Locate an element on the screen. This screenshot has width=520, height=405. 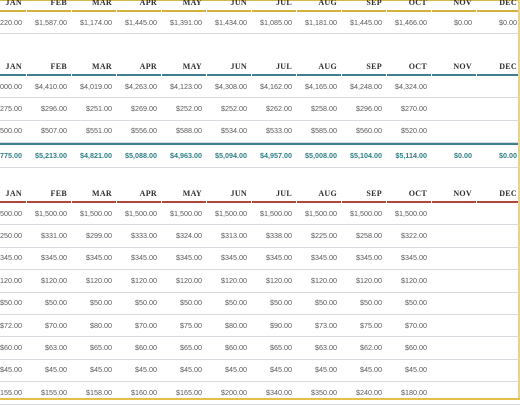
cell-may: $252.00 is located at coordinates (184, 109).